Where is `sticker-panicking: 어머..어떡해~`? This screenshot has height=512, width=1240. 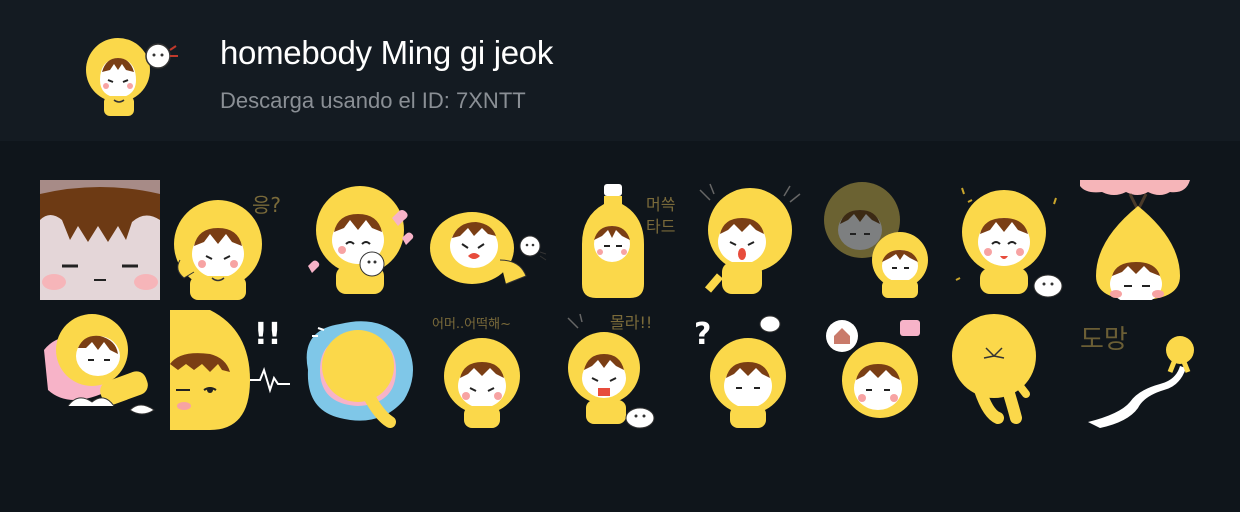 sticker-panicking: 어머..어떡해~ is located at coordinates (490, 370).